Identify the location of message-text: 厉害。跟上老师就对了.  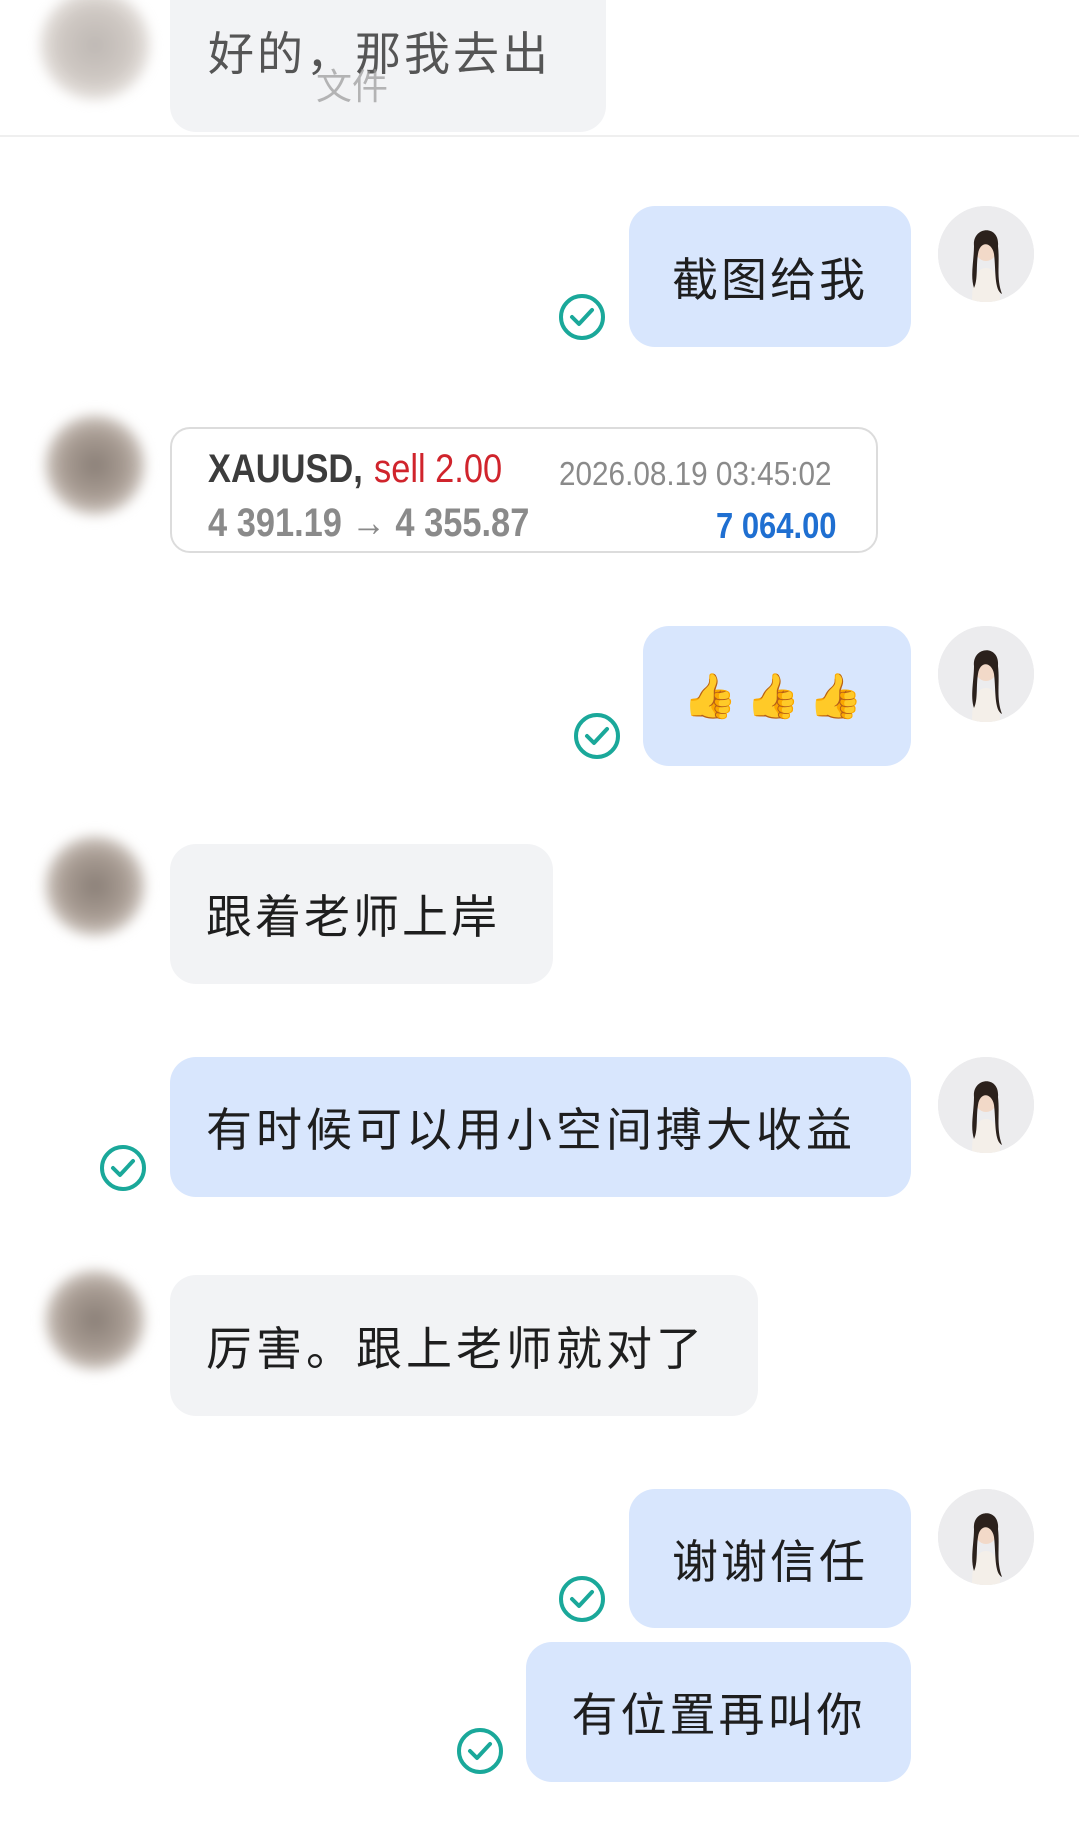
(456, 1348).